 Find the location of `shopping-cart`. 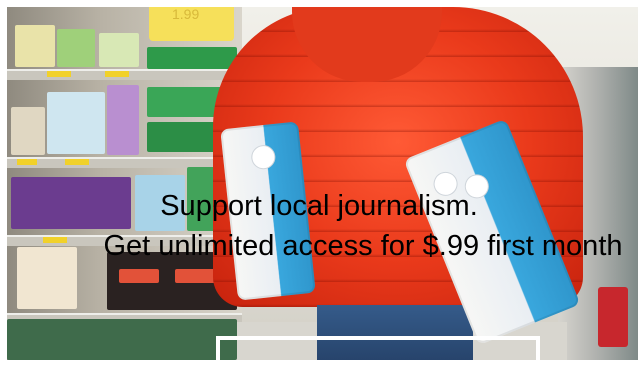

shopping-cart is located at coordinates (613, 317).